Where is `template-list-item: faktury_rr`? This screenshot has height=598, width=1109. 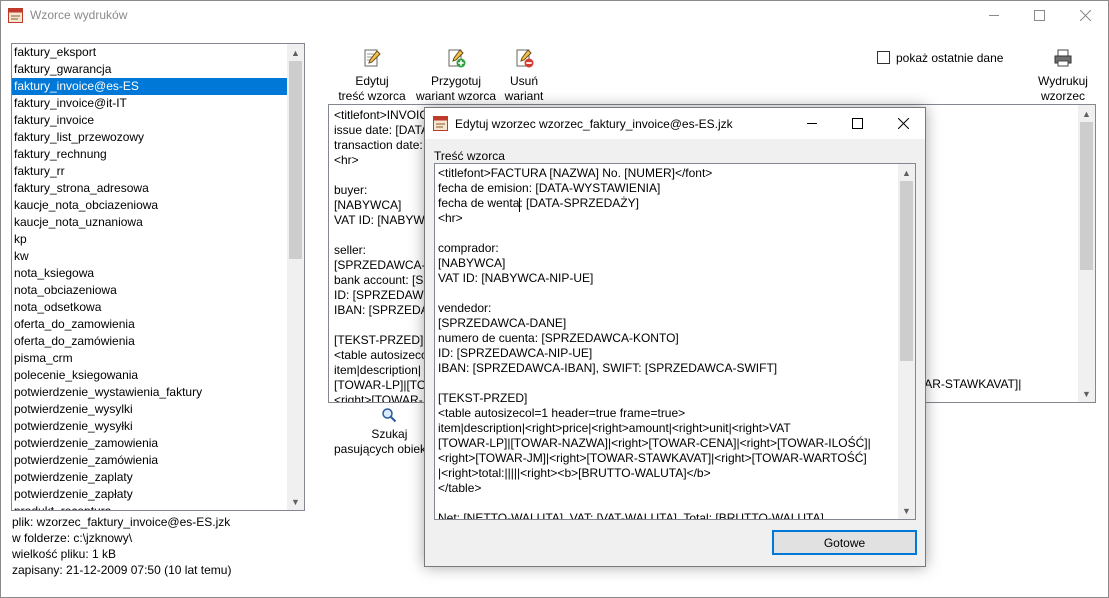
template-list-item: faktury_rr is located at coordinates (150, 171).